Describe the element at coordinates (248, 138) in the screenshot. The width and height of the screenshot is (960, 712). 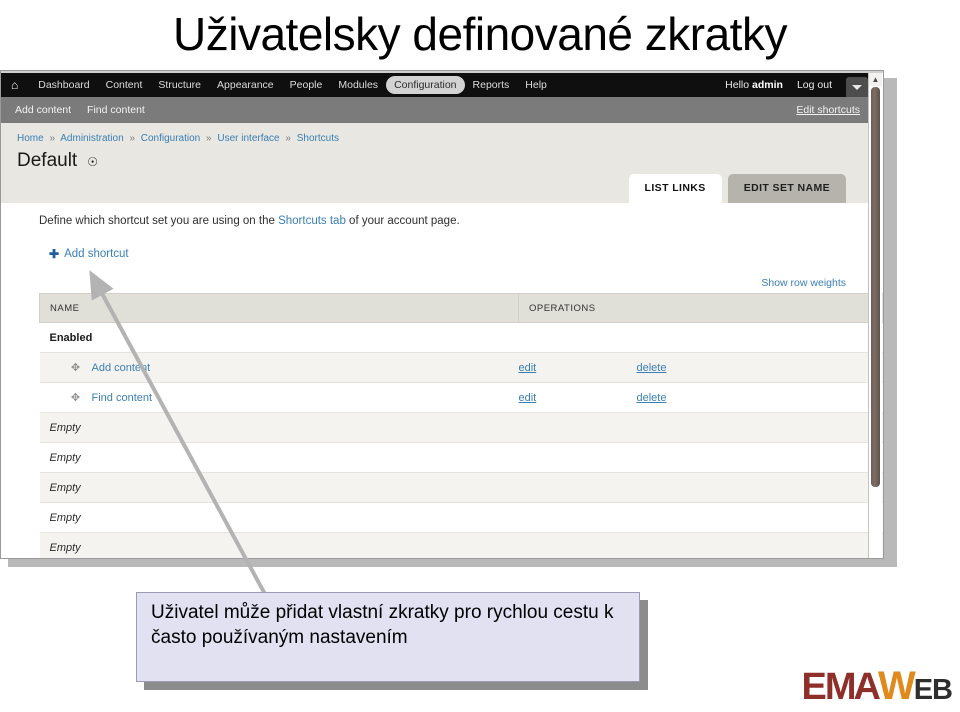
I see `breadcrumb-item-user-interface: User interface` at that location.